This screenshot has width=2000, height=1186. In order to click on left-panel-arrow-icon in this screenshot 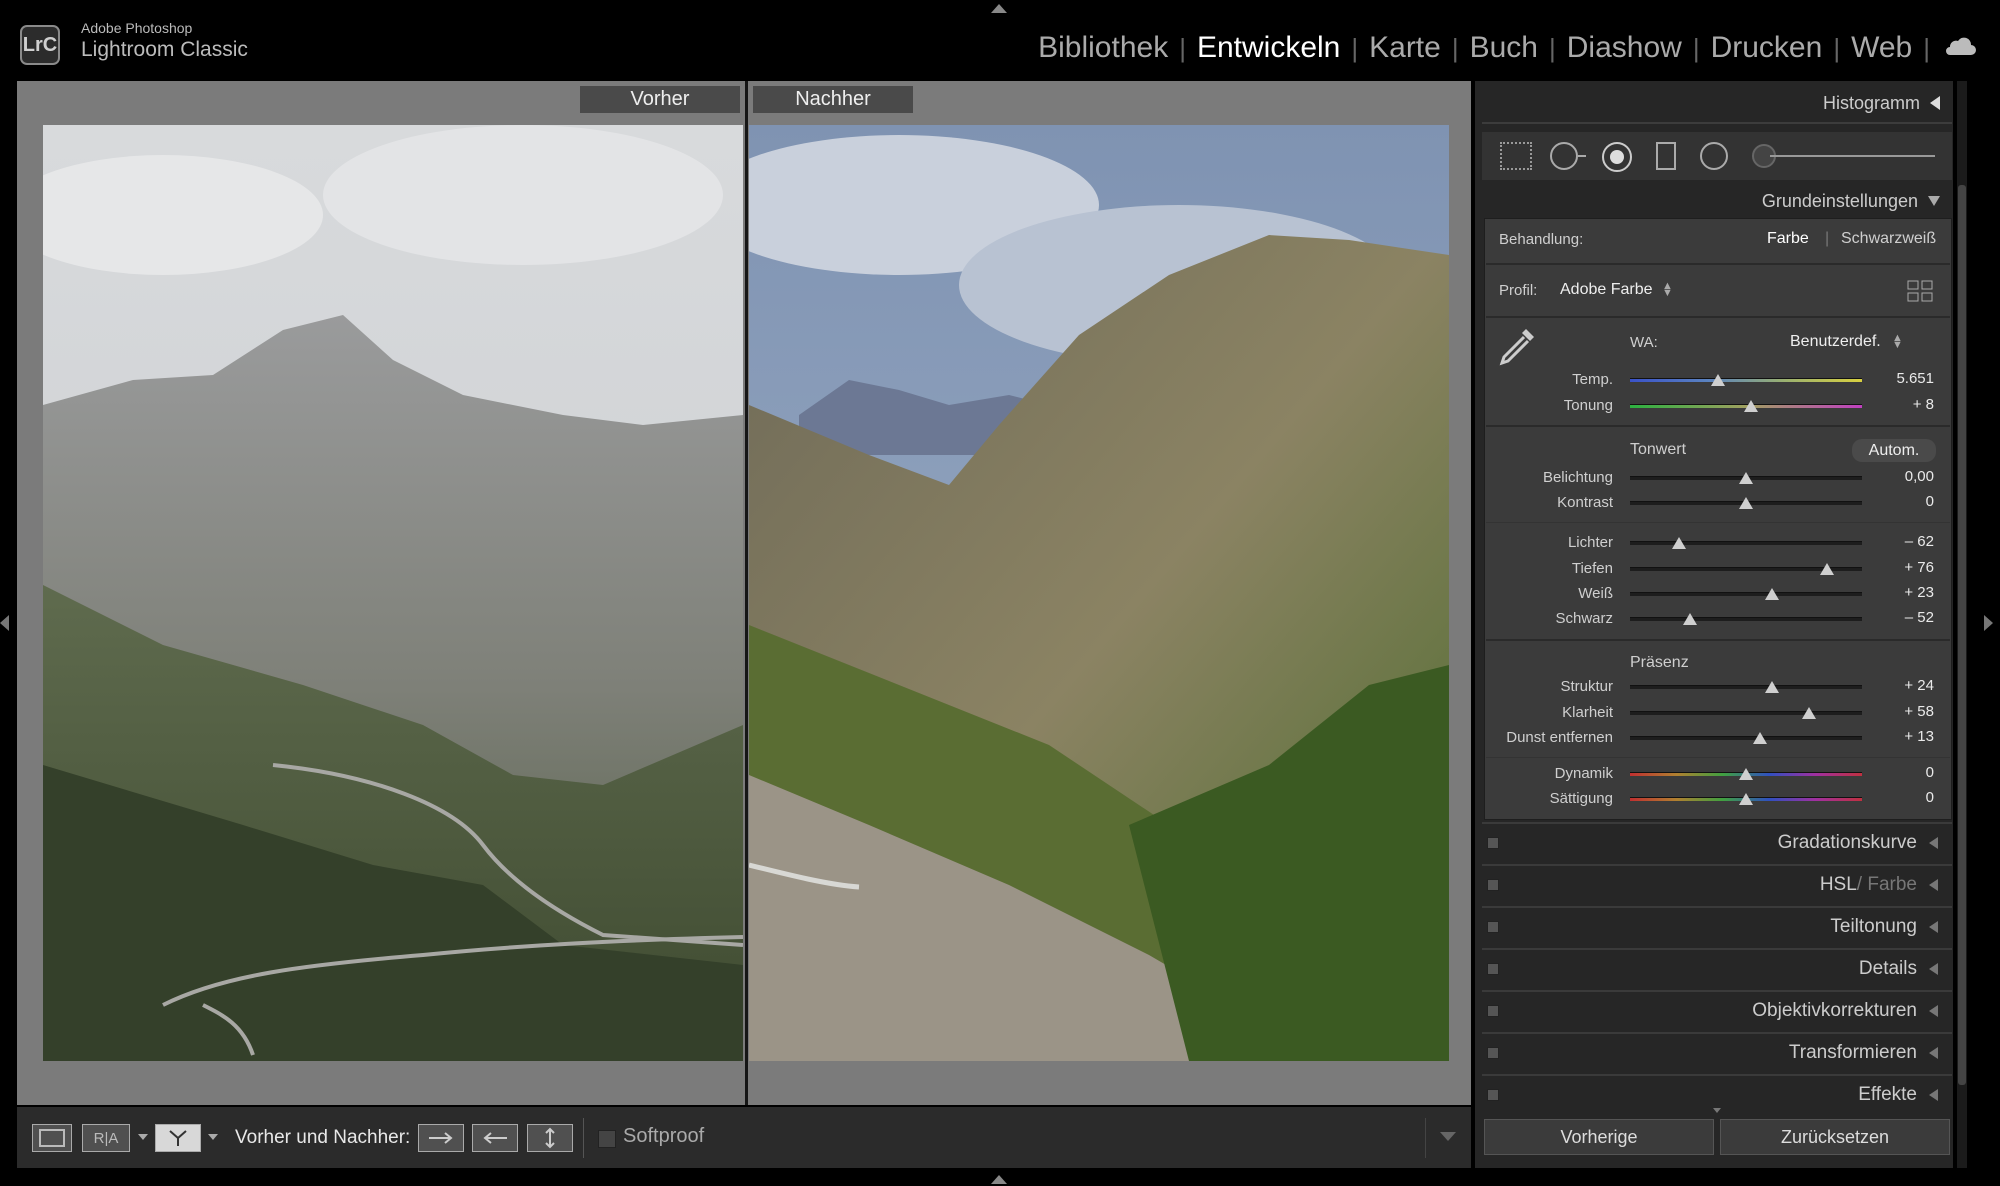, I will do `click(4, 623)`.